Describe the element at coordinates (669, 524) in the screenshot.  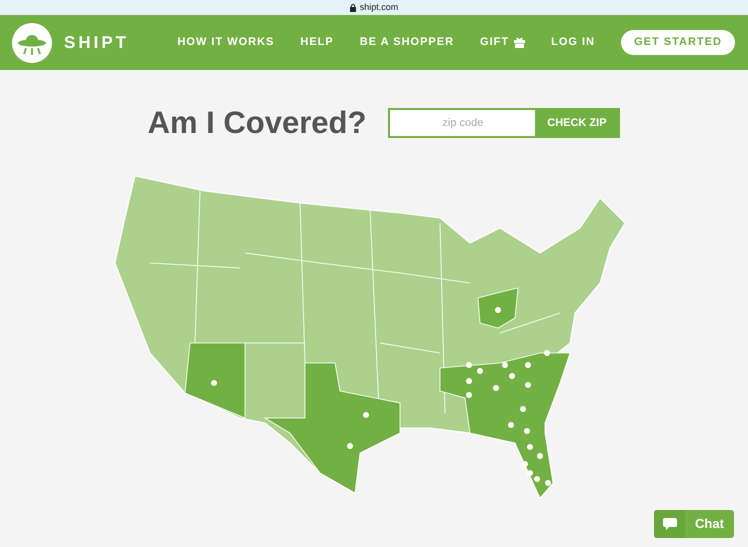
I see `speech-bubble-icon` at that location.